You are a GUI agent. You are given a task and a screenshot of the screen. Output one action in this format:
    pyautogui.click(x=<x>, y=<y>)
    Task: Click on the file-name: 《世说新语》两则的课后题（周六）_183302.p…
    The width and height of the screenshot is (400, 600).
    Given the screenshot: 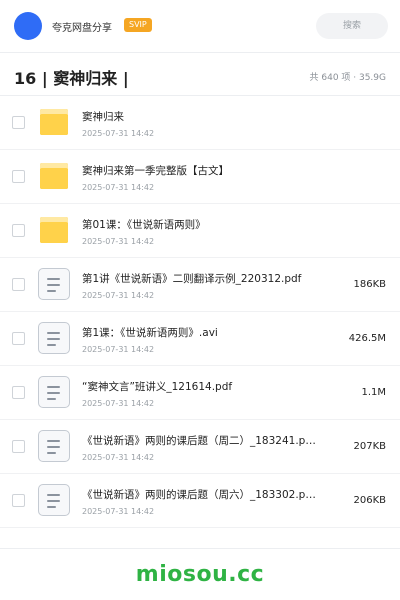 What is the action you would take?
    pyautogui.click(x=199, y=495)
    